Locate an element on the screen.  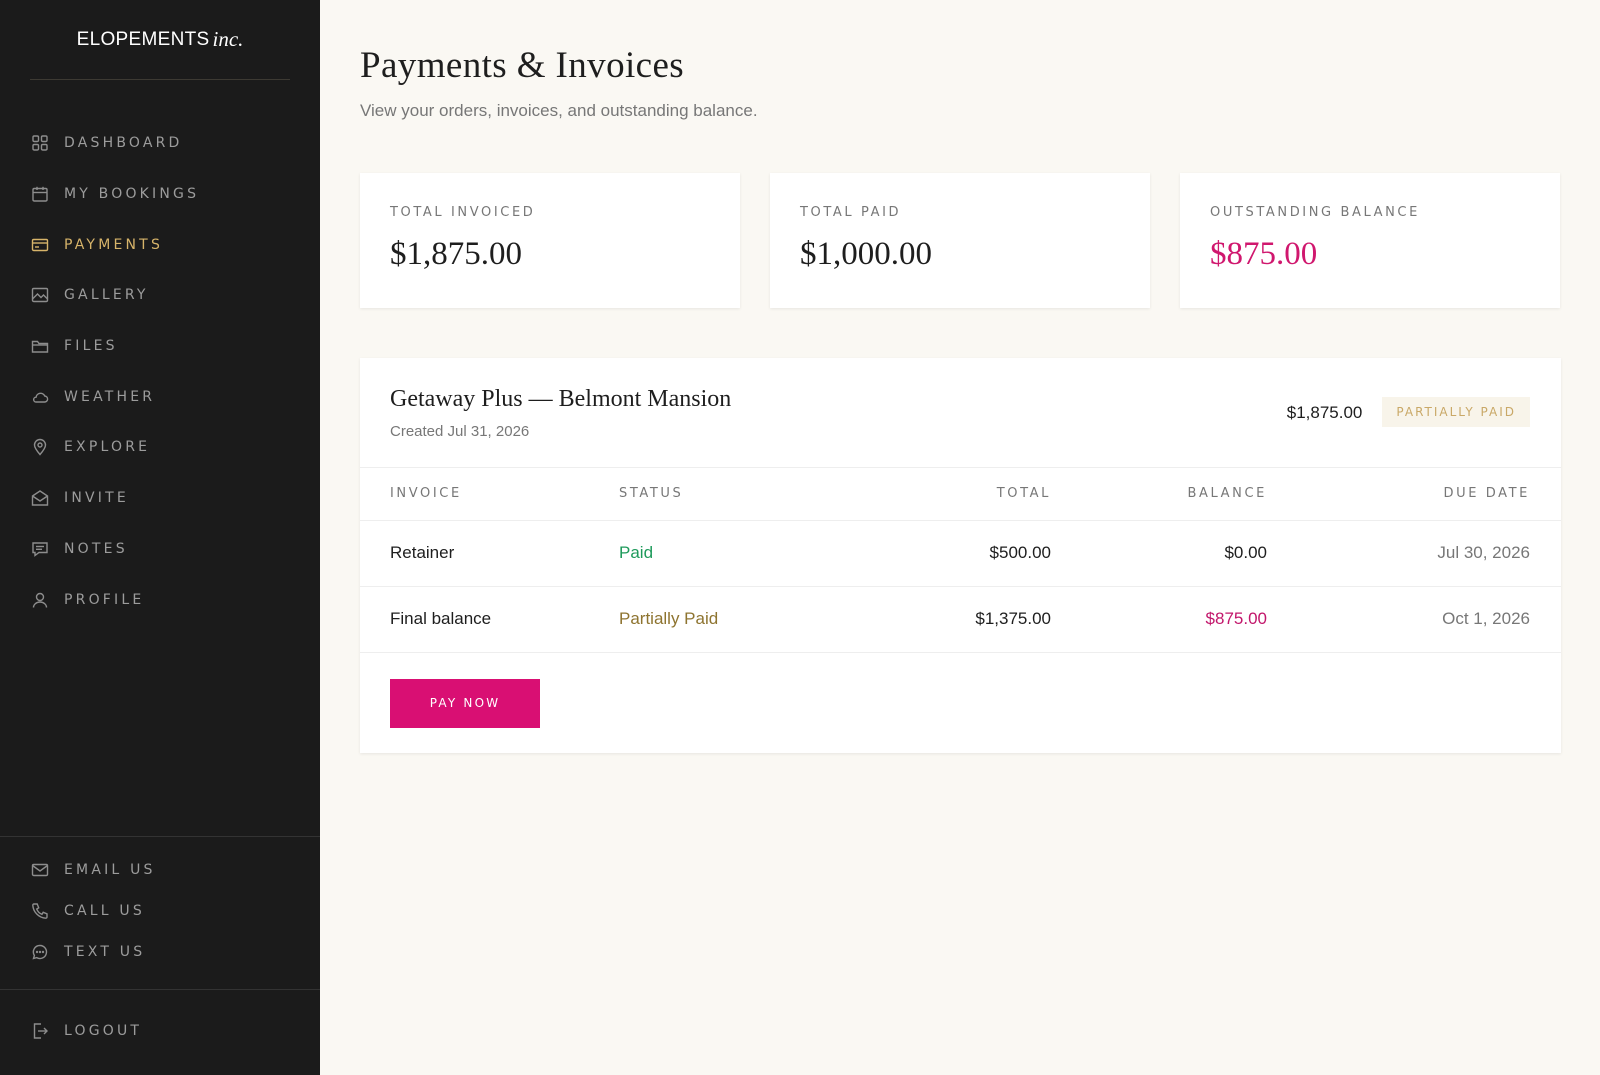
order-title: Getaway Plus — Belmont Mansion is located at coordinates (561, 399).